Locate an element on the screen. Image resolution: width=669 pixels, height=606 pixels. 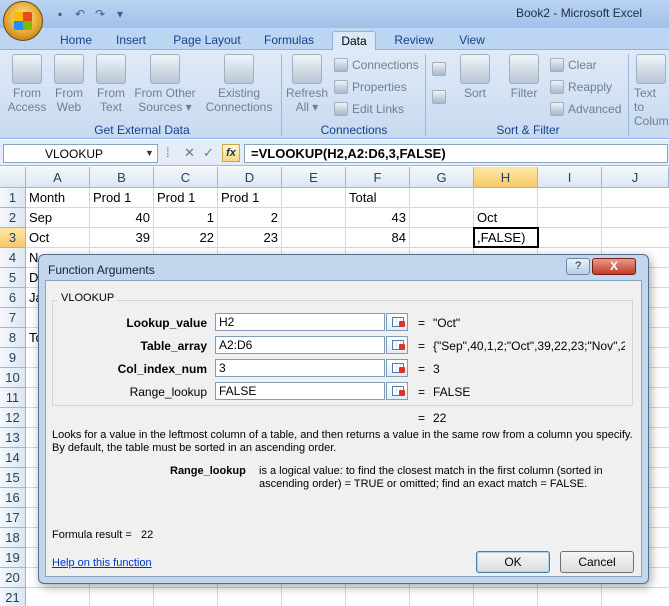
active-cell: ,FALSE) is located at coordinates (506, 237).